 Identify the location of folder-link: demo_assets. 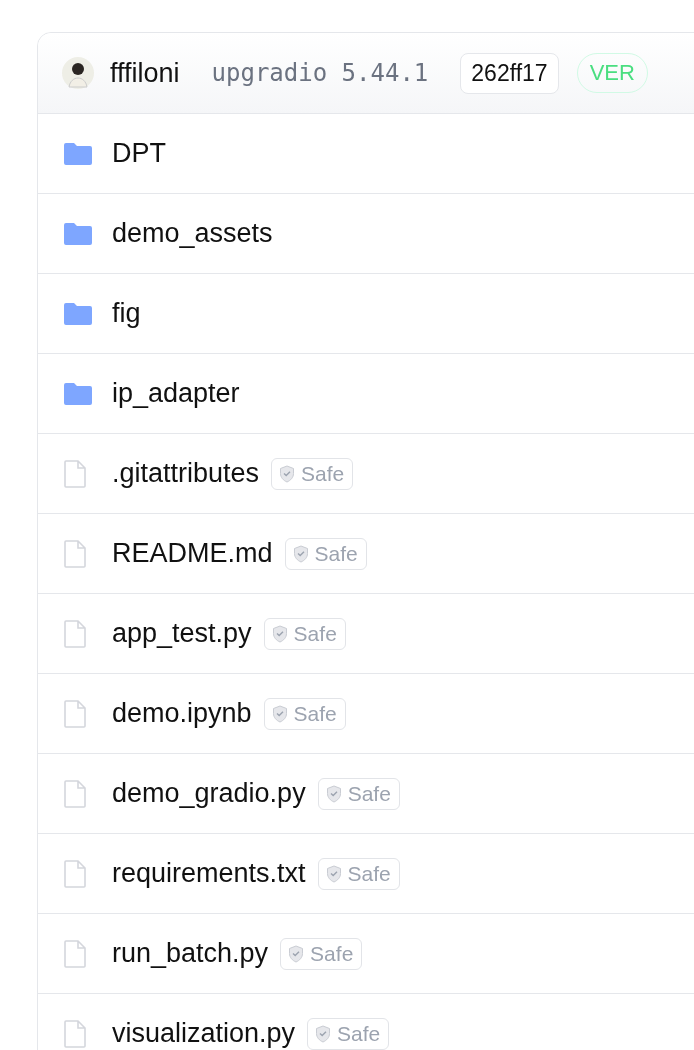
(192, 233).